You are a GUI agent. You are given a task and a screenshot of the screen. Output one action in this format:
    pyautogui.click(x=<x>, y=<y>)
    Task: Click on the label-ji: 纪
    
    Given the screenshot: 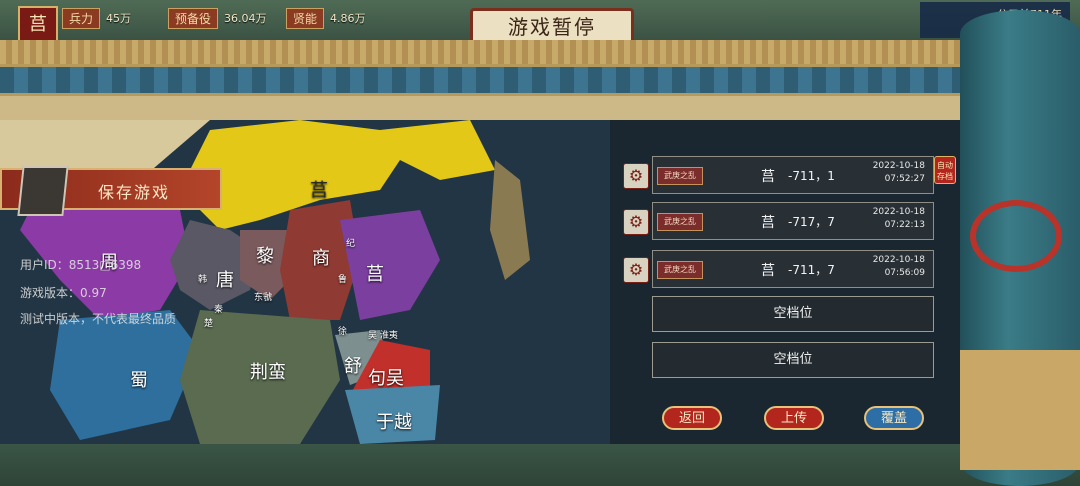 What is the action you would take?
    pyautogui.click(x=351, y=244)
    